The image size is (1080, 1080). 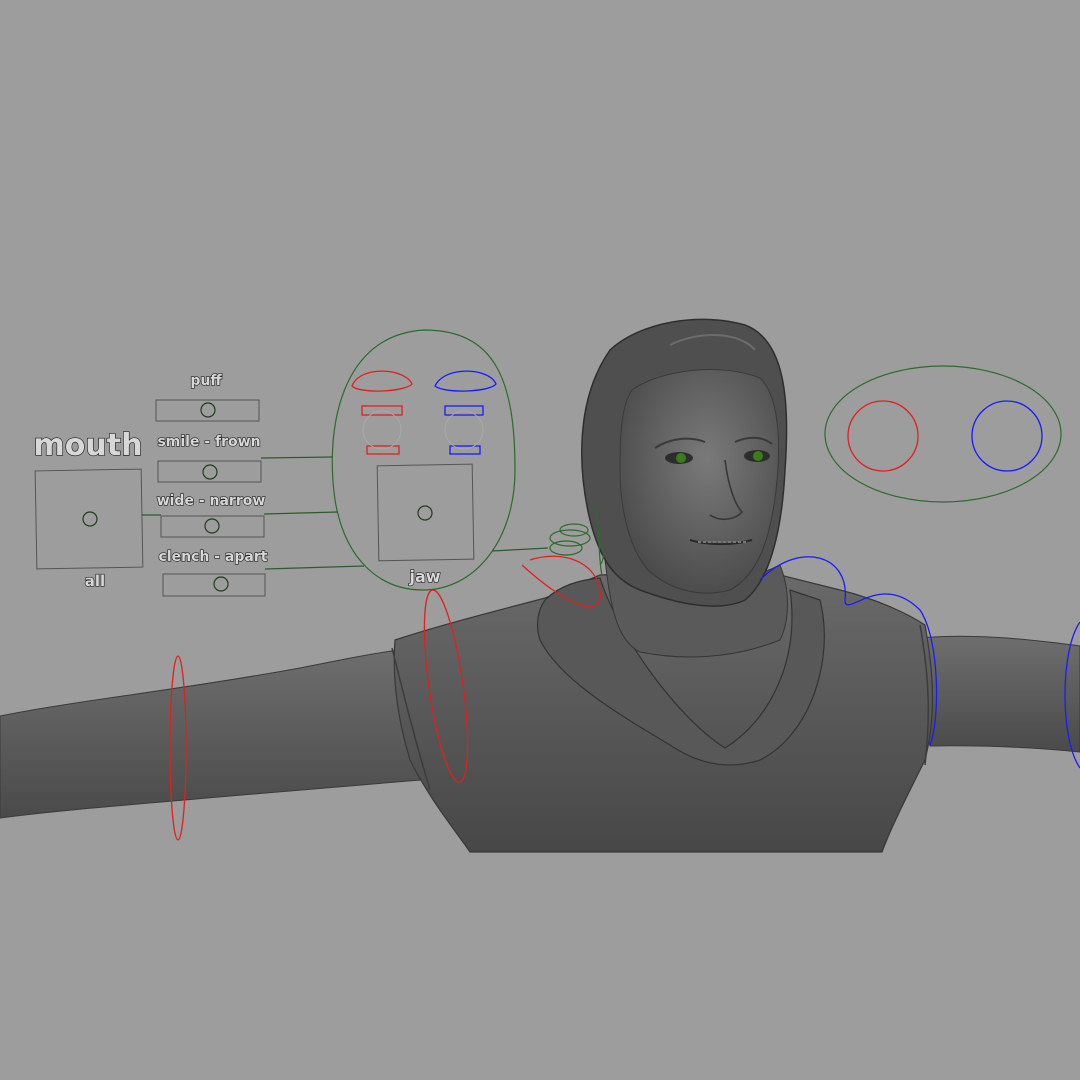 What do you see at coordinates (382, 430) in the screenshot?
I see `eye-slot-left` at bounding box center [382, 430].